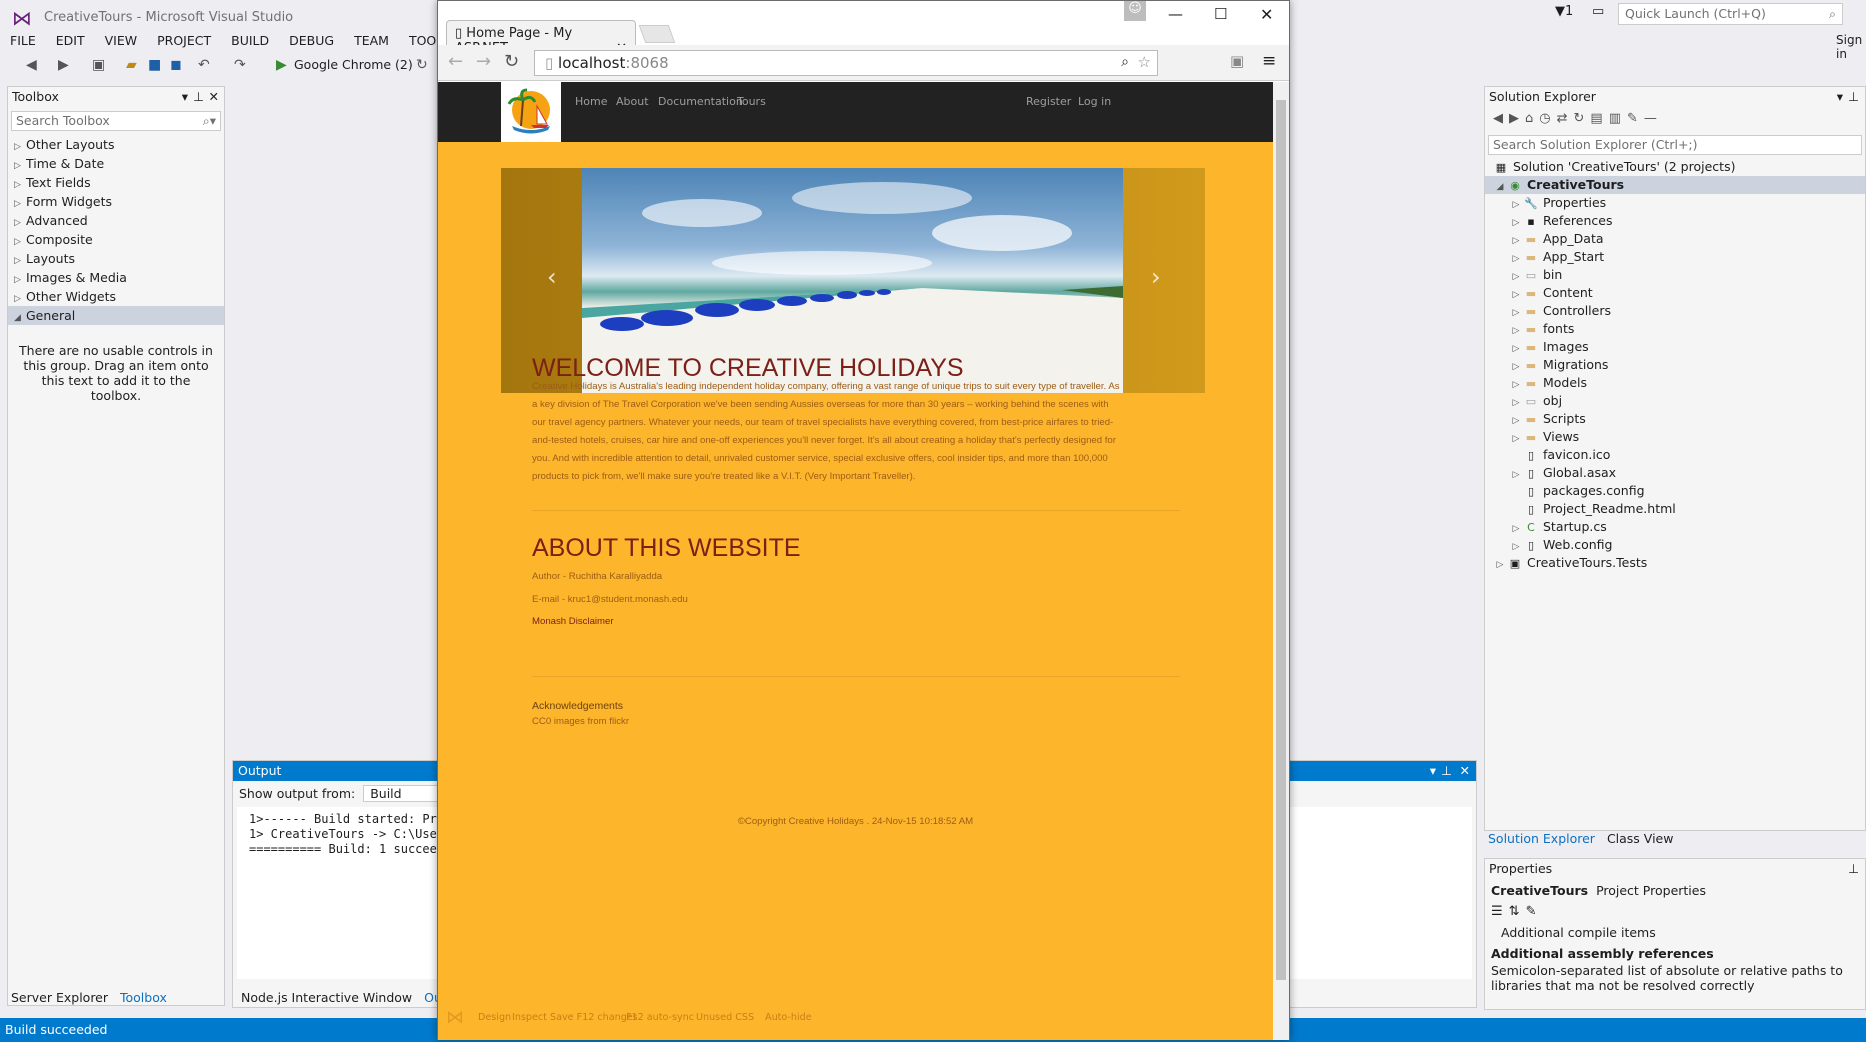 The height and width of the screenshot is (1042, 1866). I want to click on show-all-files-icon: ▥, so click(1618, 118).